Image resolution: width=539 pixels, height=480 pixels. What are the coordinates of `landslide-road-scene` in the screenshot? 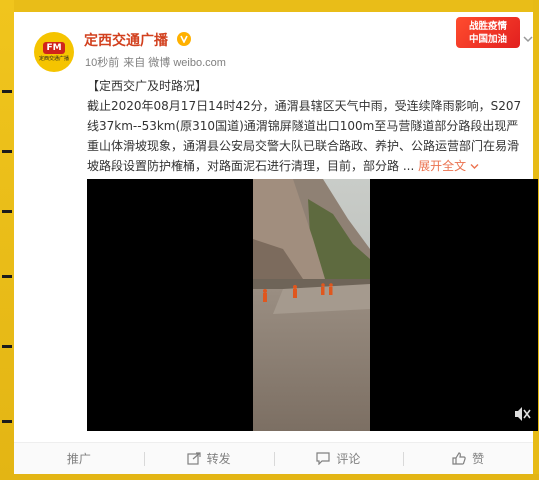 It's located at (311, 305).